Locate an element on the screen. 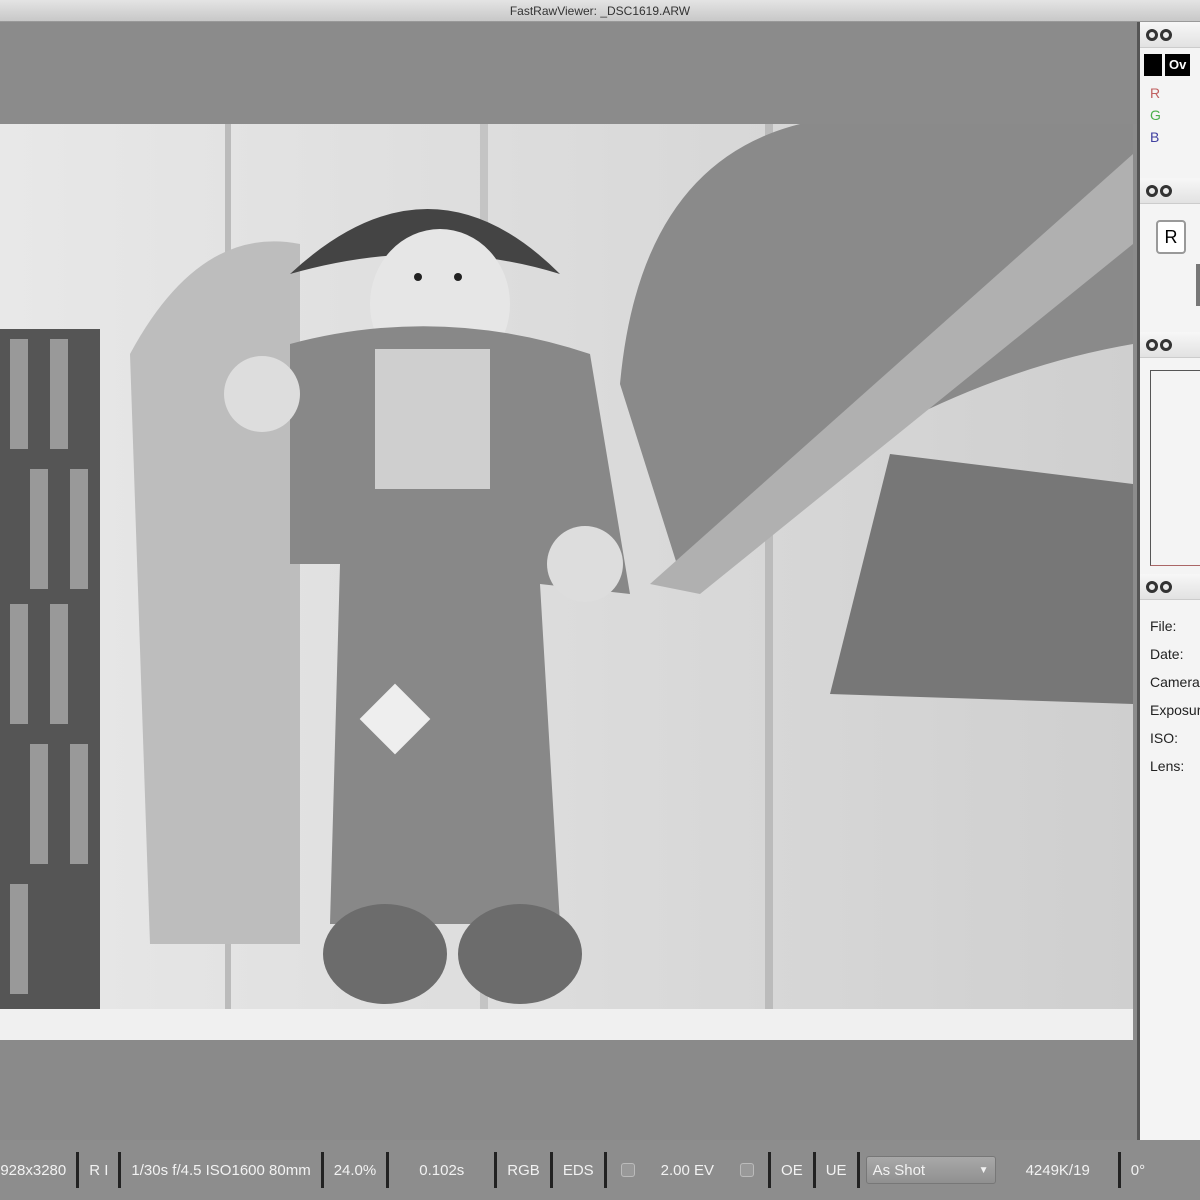 The width and height of the screenshot is (1200, 1200). overexposure-label: Ov is located at coordinates (1178, 65).